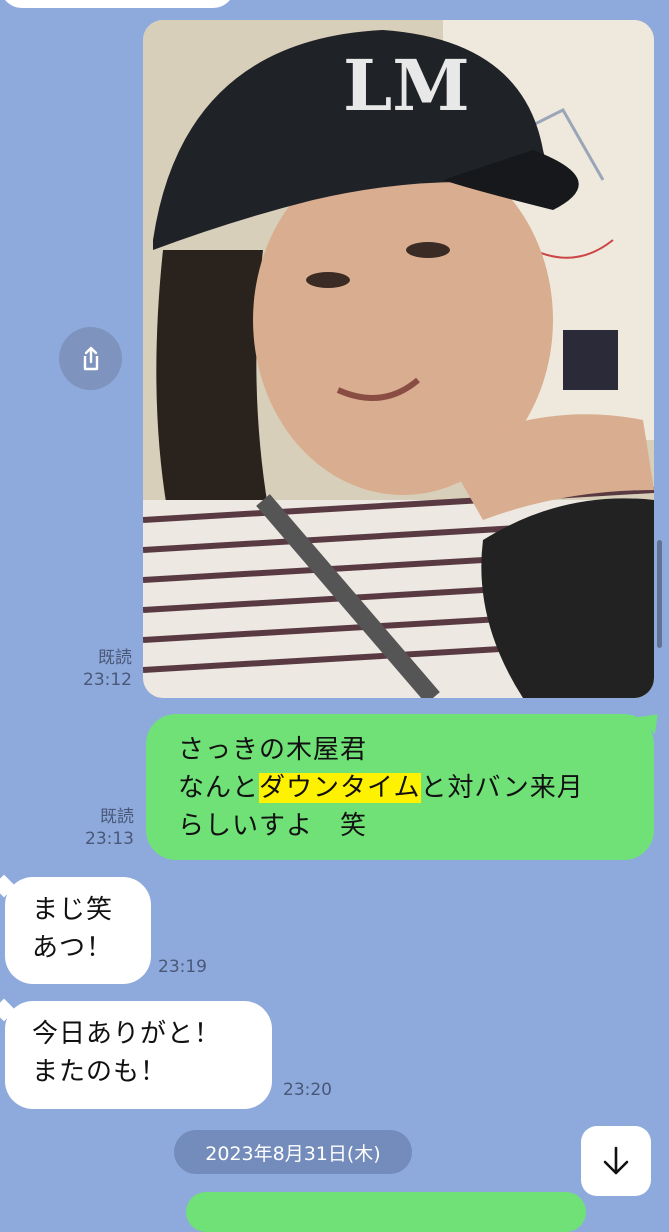  I want to click on sent-line-2-post: と対バン来月, so click(502, 788).